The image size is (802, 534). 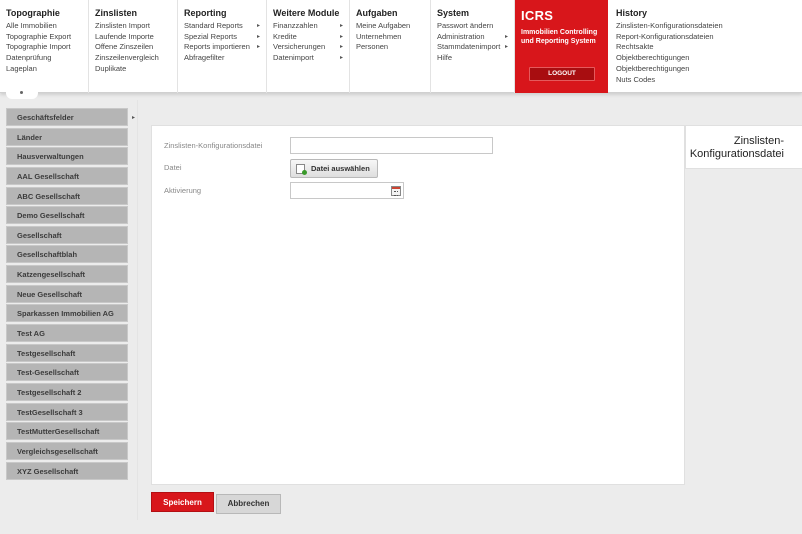 What do you see at coordinates (299, 47) in the screenshot?
I see `menu-item-label: Versicherungen` at bounding box center [299, 47].